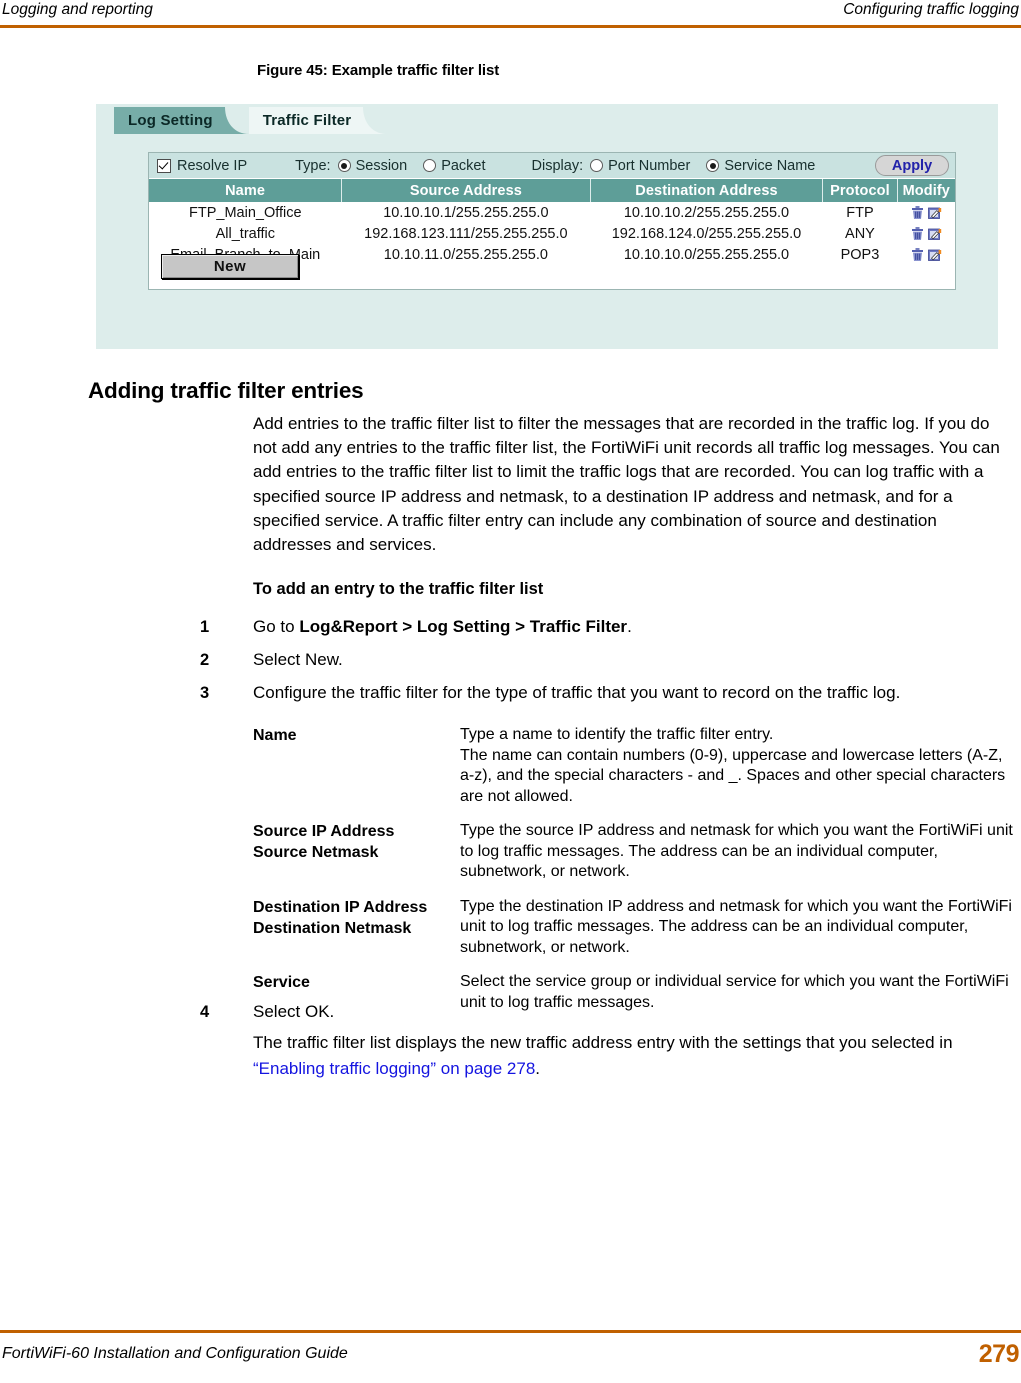 The image size is (1021, 1383). What do you see at coordinates (394, 1068) in the screenshot?
I see `cross-reference-link: “Enabling traffic logging” on page 278` at bounding box center [394, 1068].